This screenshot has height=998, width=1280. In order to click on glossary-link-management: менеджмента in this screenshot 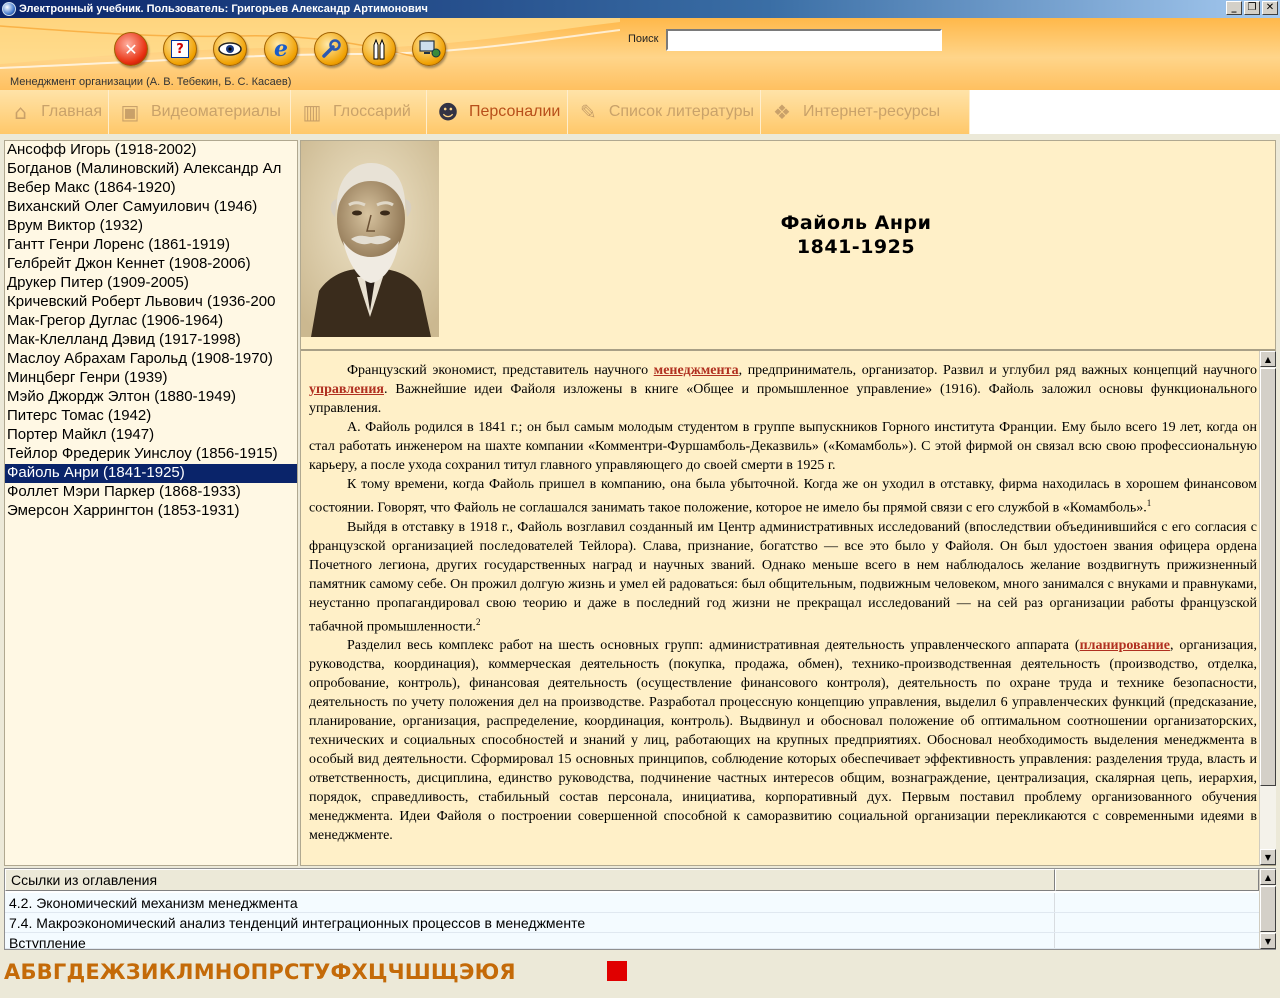, I will do `click(696, 370)`.